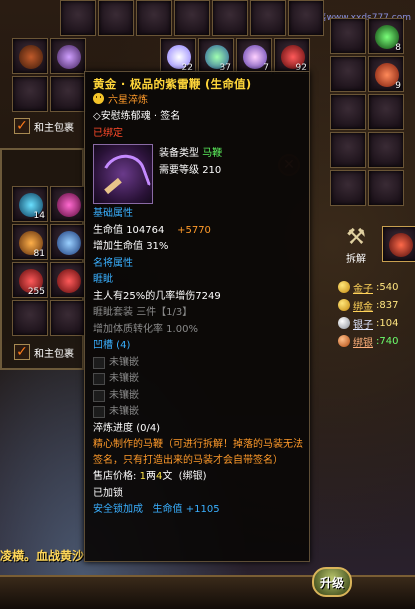 This screenshot has height=609, width=415. What do you see at coordinates (137, 116) in the screenshot?
I see `engrave-line: ◇安慰练郁魂 · 签名` at bounding box center [137, 116].